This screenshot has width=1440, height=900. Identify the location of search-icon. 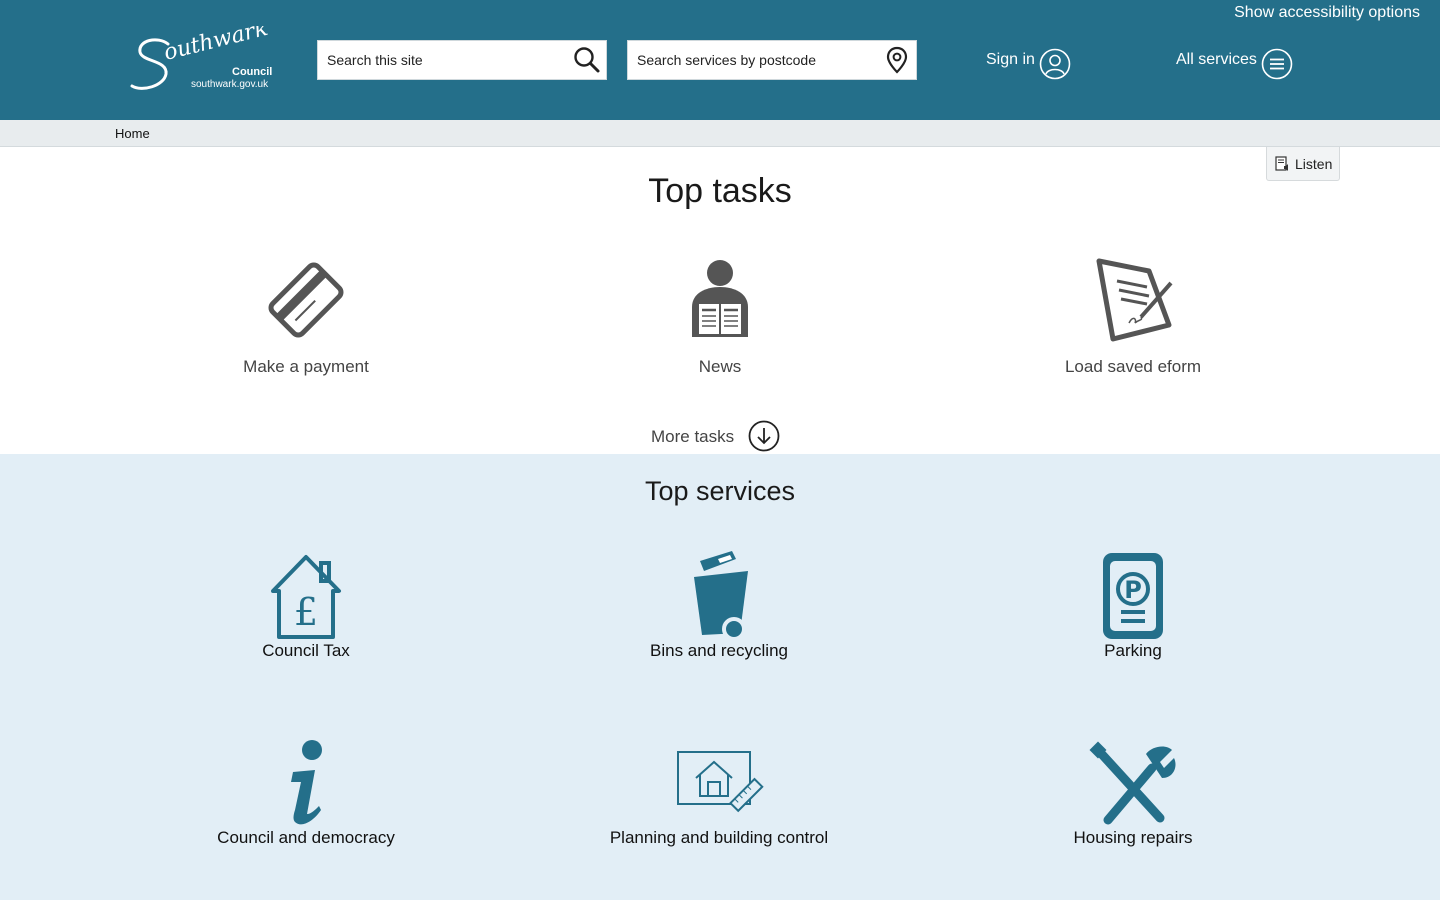
(587, 60).